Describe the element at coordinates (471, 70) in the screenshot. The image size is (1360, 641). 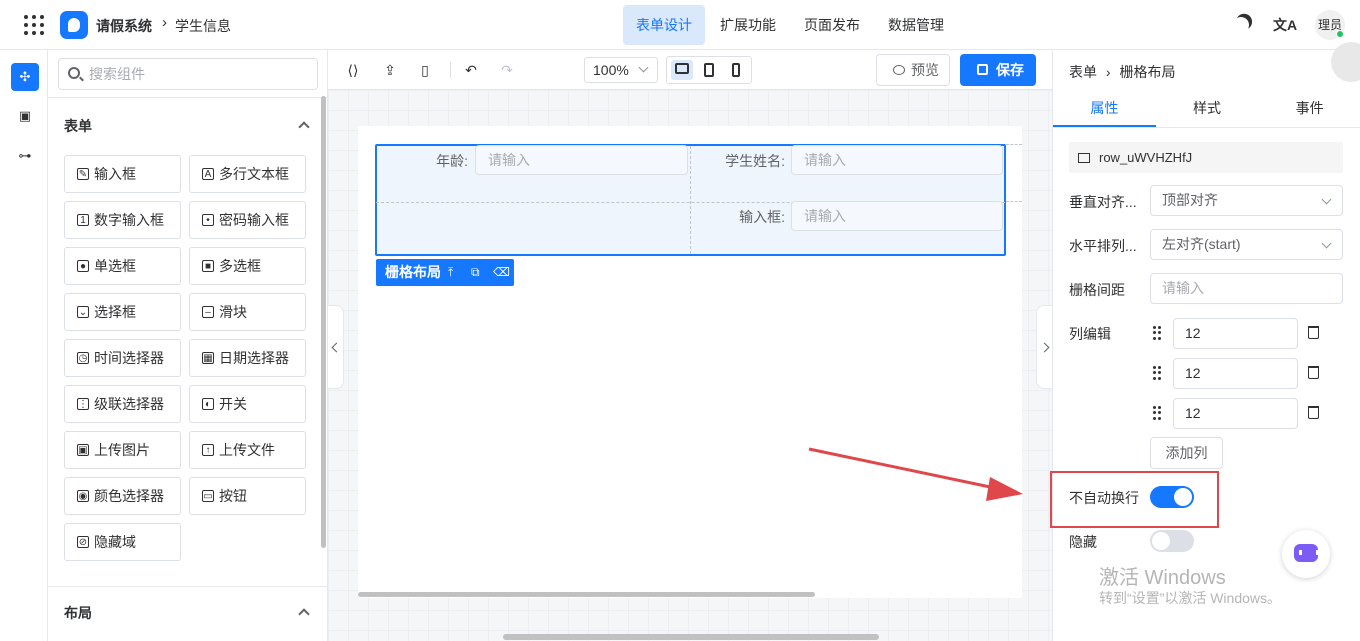
I see `undo-icon: ↶` at that location.